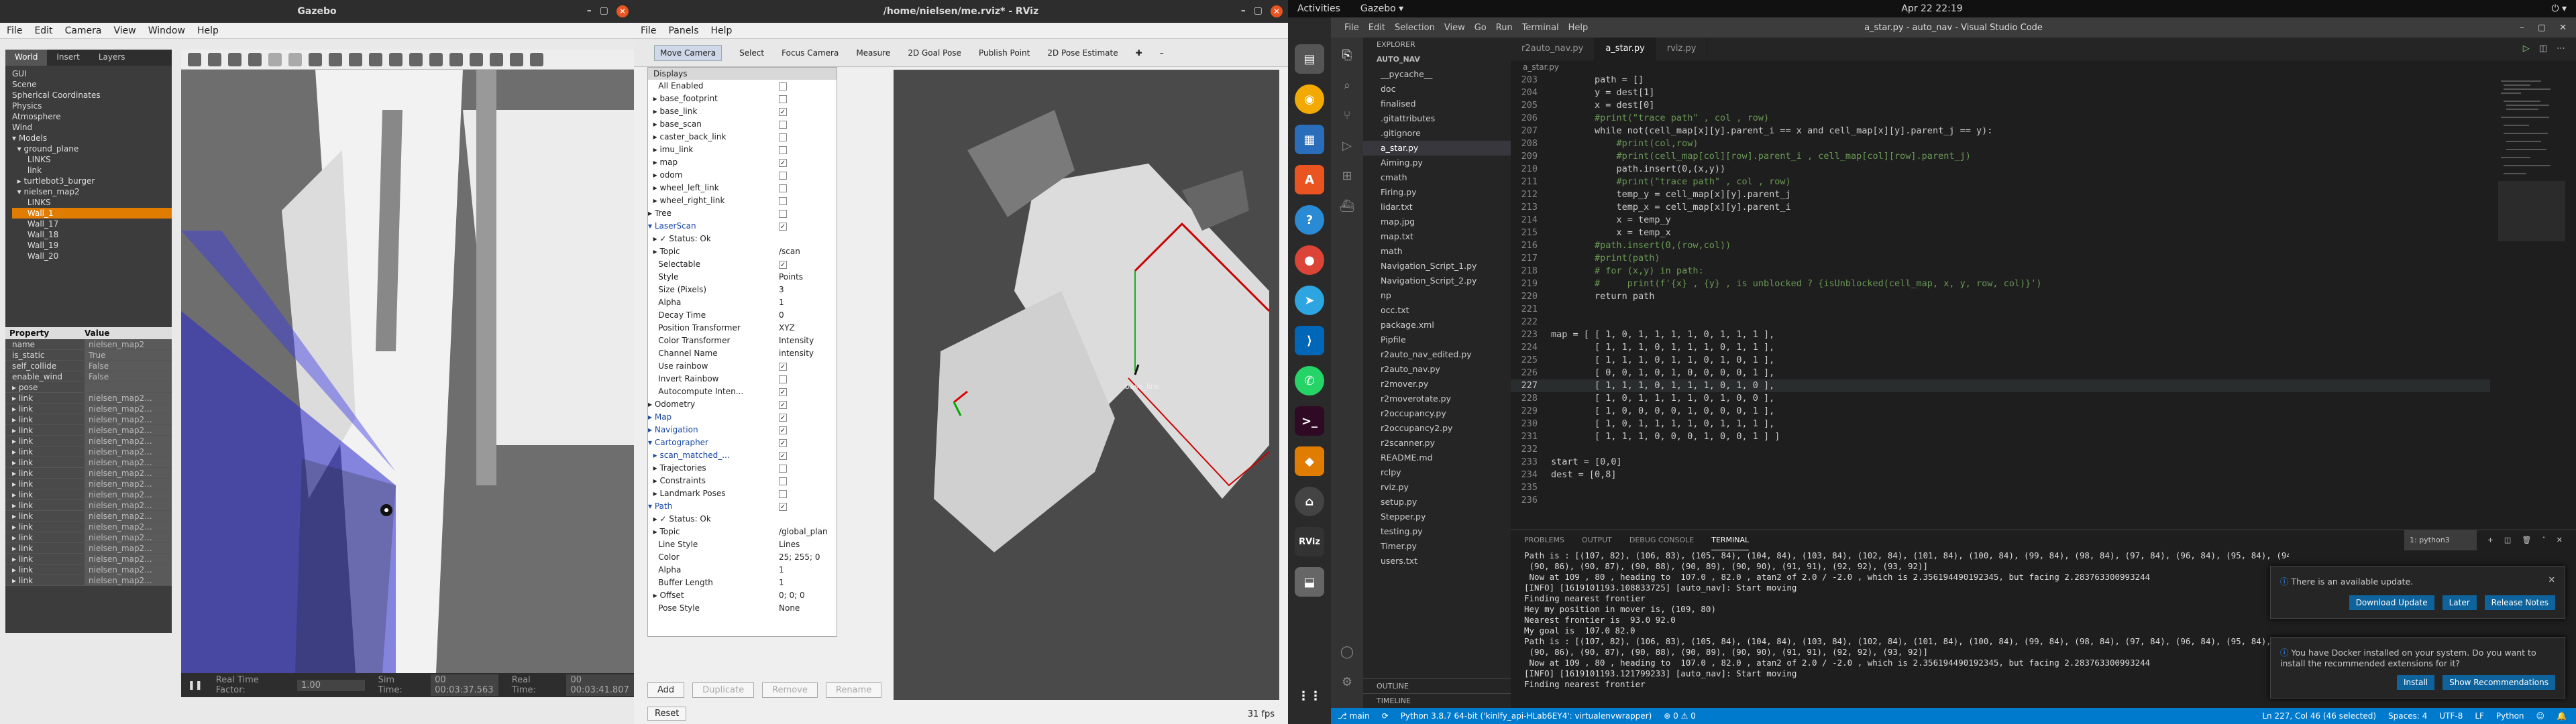 Image resolution: width=2576 pixels, height=724 pixels. I want to click on code-line: 215 x = temp_x, so click(2000, 233).